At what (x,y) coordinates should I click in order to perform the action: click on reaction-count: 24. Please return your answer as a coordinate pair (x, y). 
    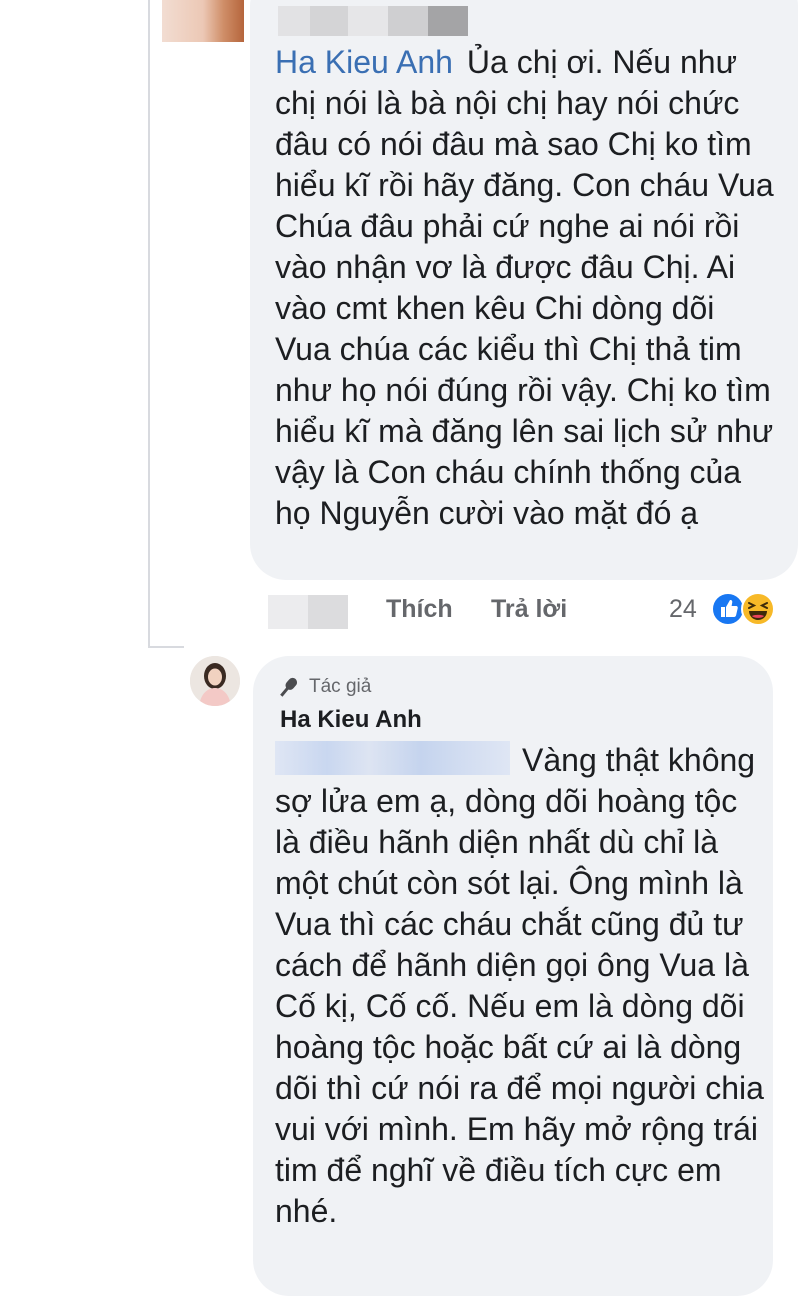
    Looking at the image, I should click on (683, 609).